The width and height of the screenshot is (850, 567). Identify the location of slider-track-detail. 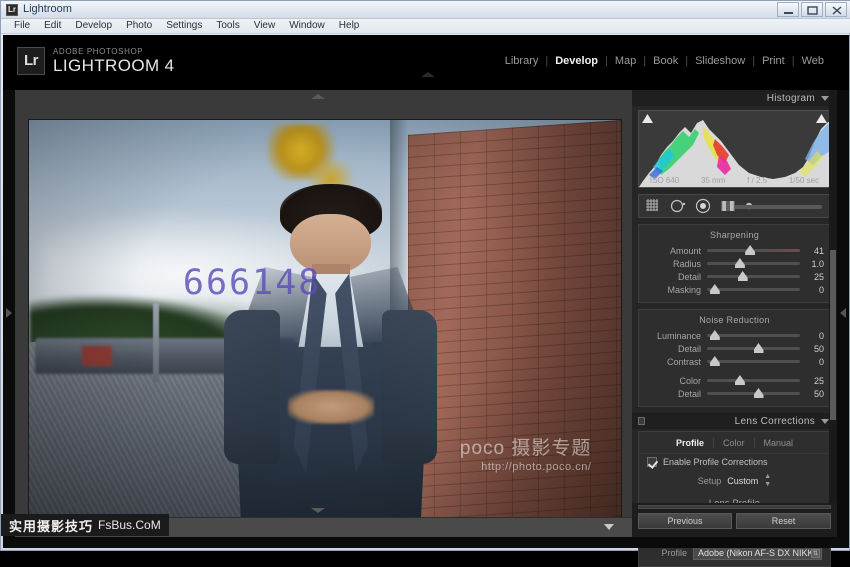
(753, 276).